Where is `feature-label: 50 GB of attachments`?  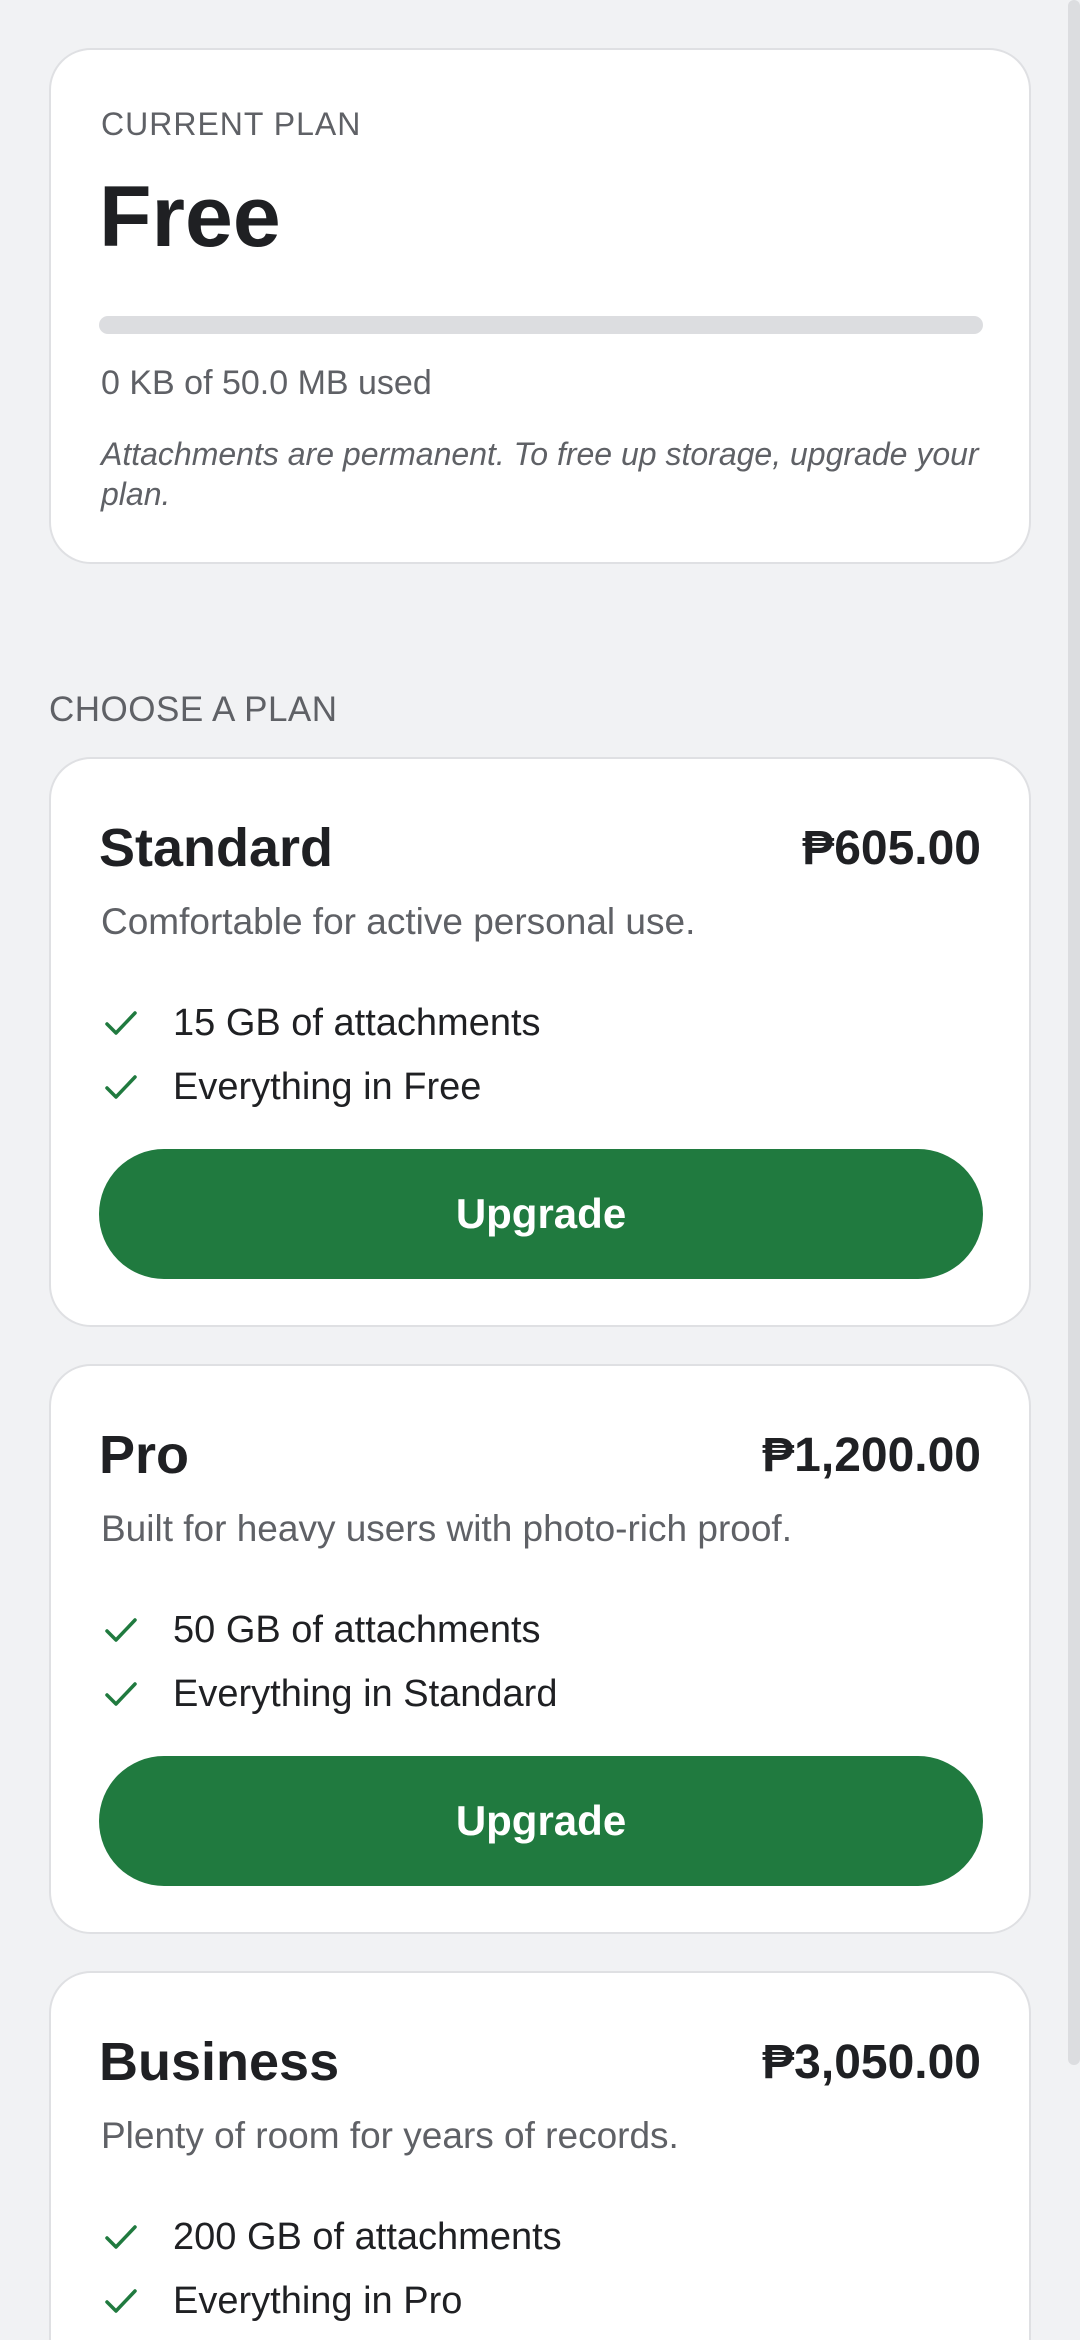 feature-label: 50 GB of attachments is located at coordinates (357, 1629).